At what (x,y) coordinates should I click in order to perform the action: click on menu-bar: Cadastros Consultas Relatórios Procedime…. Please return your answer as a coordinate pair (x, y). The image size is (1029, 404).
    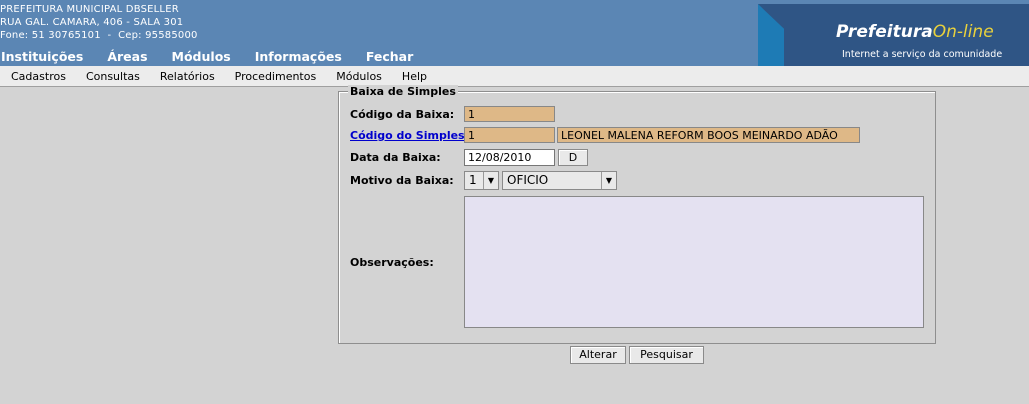
    Looking at the image, I should click on (514, 76).